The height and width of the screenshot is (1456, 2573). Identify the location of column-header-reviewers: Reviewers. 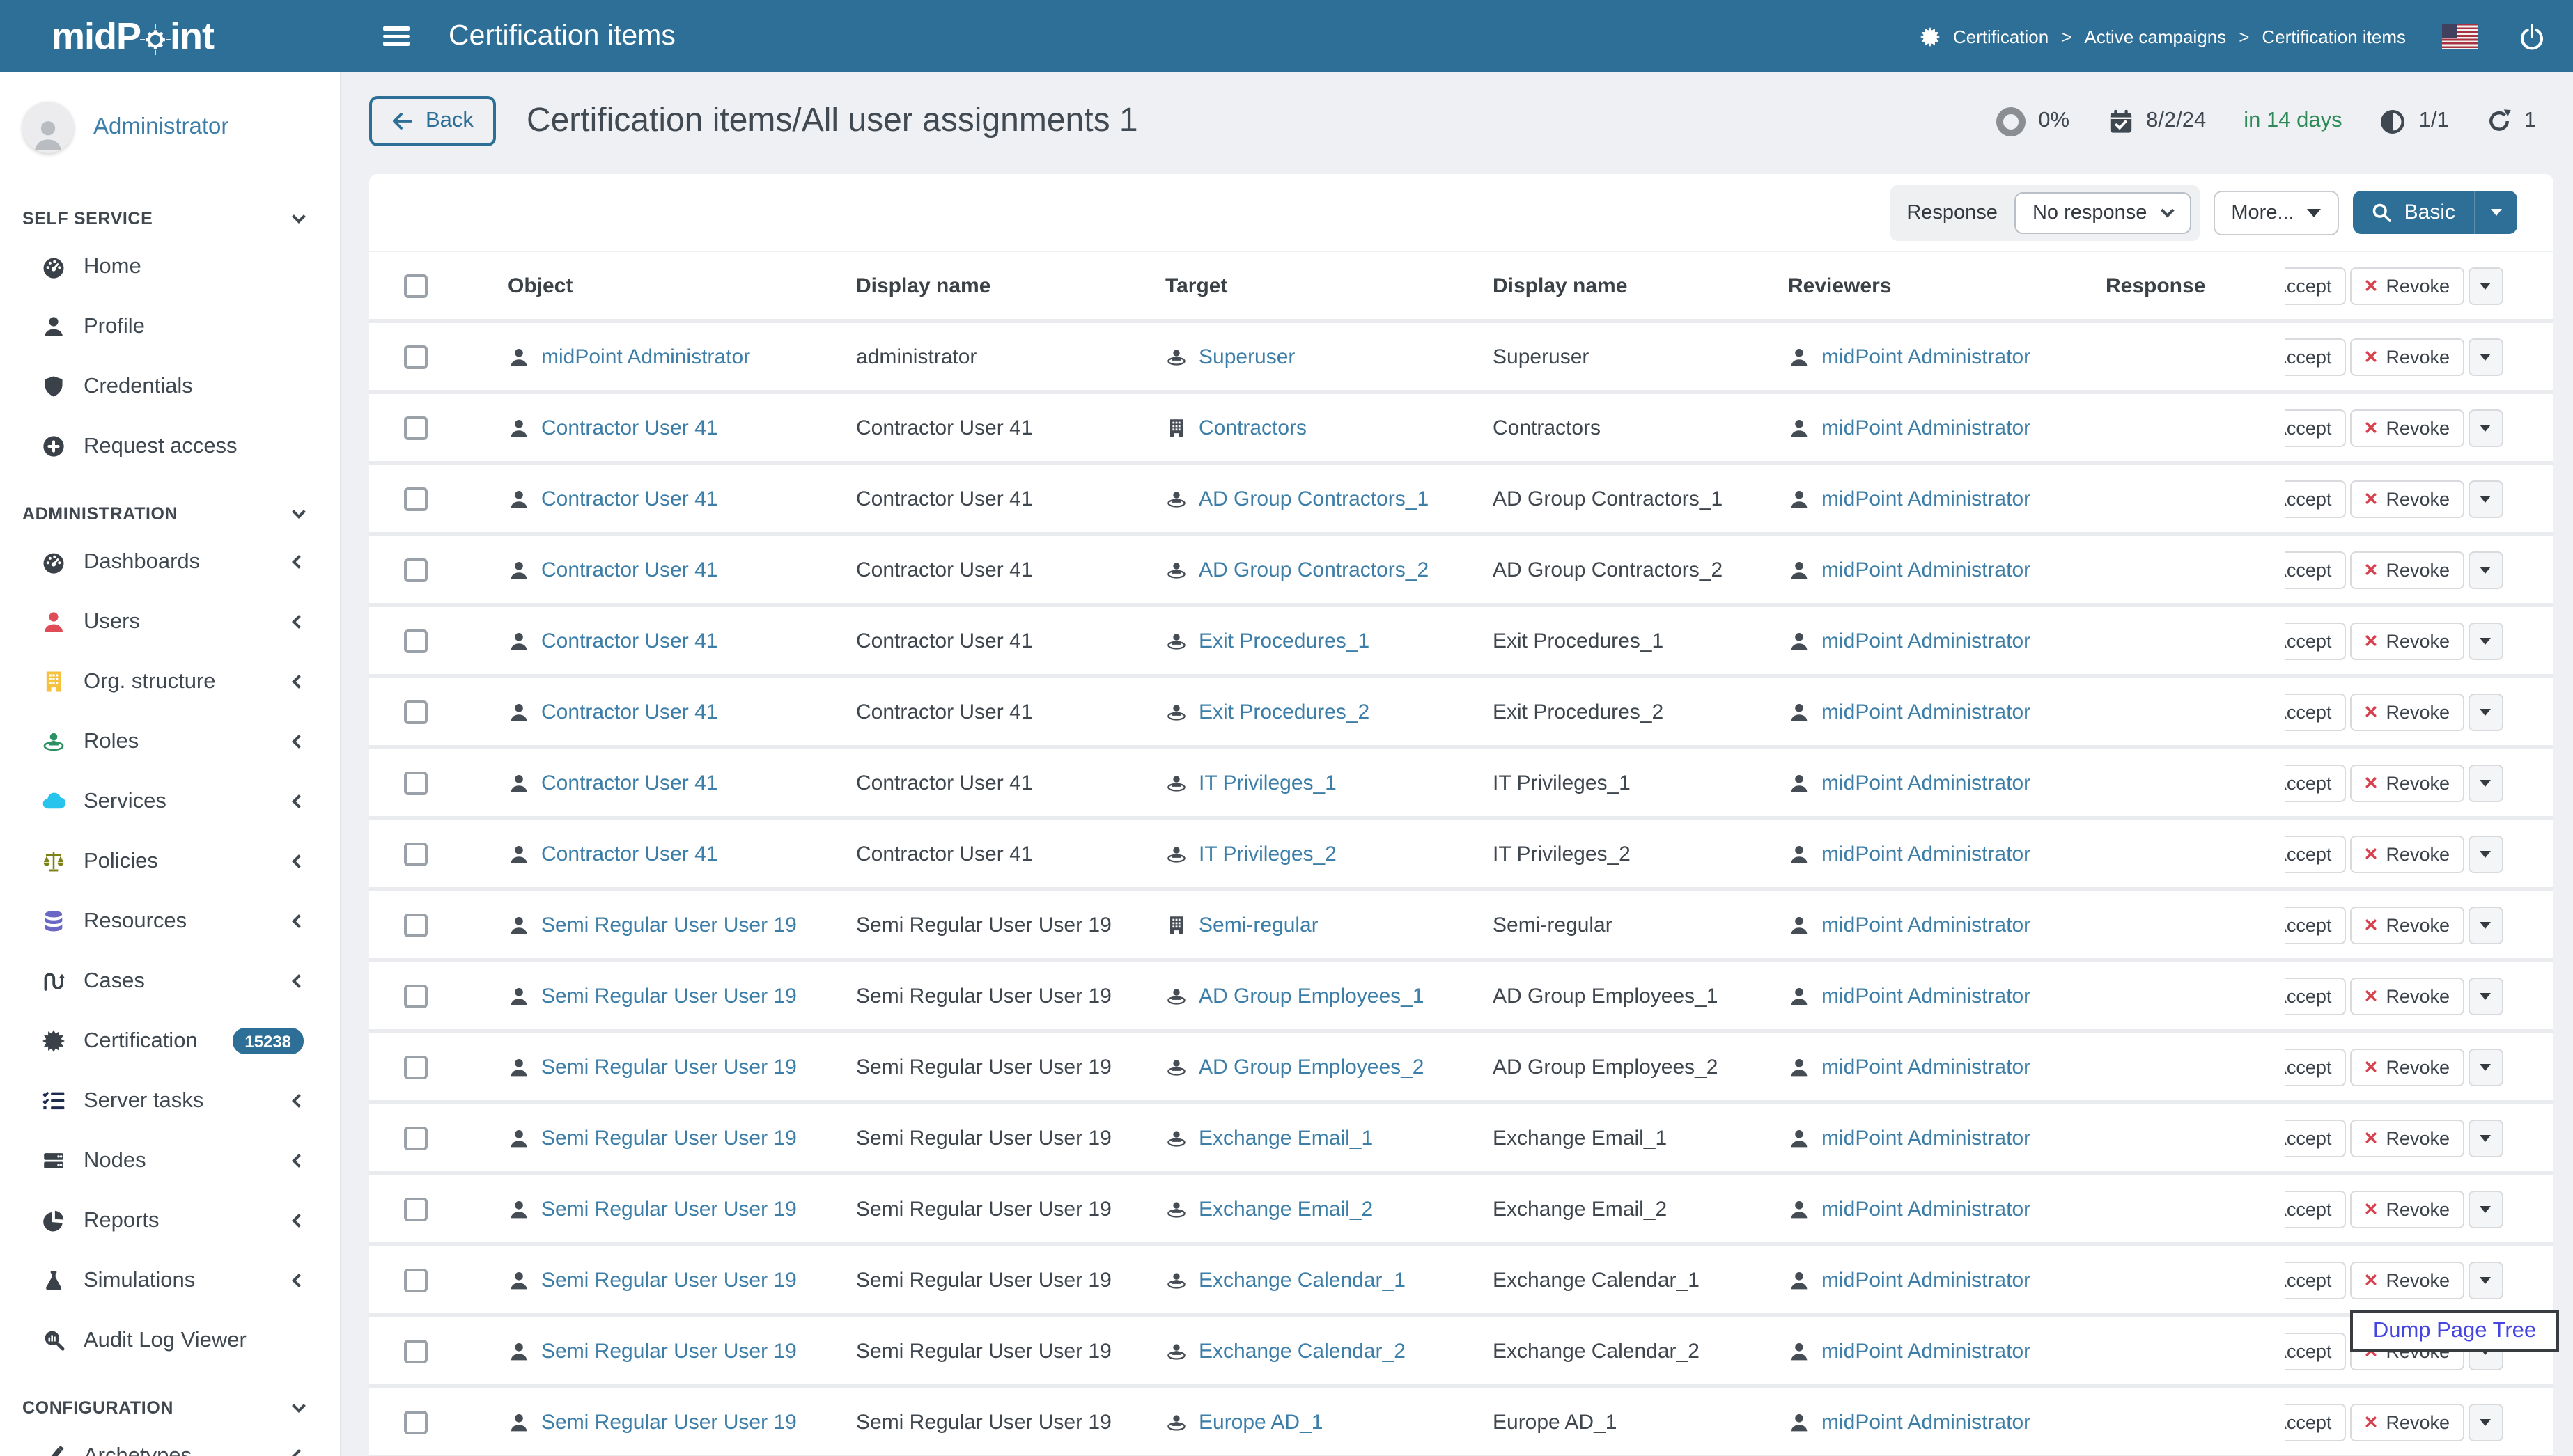
(1930, 285).